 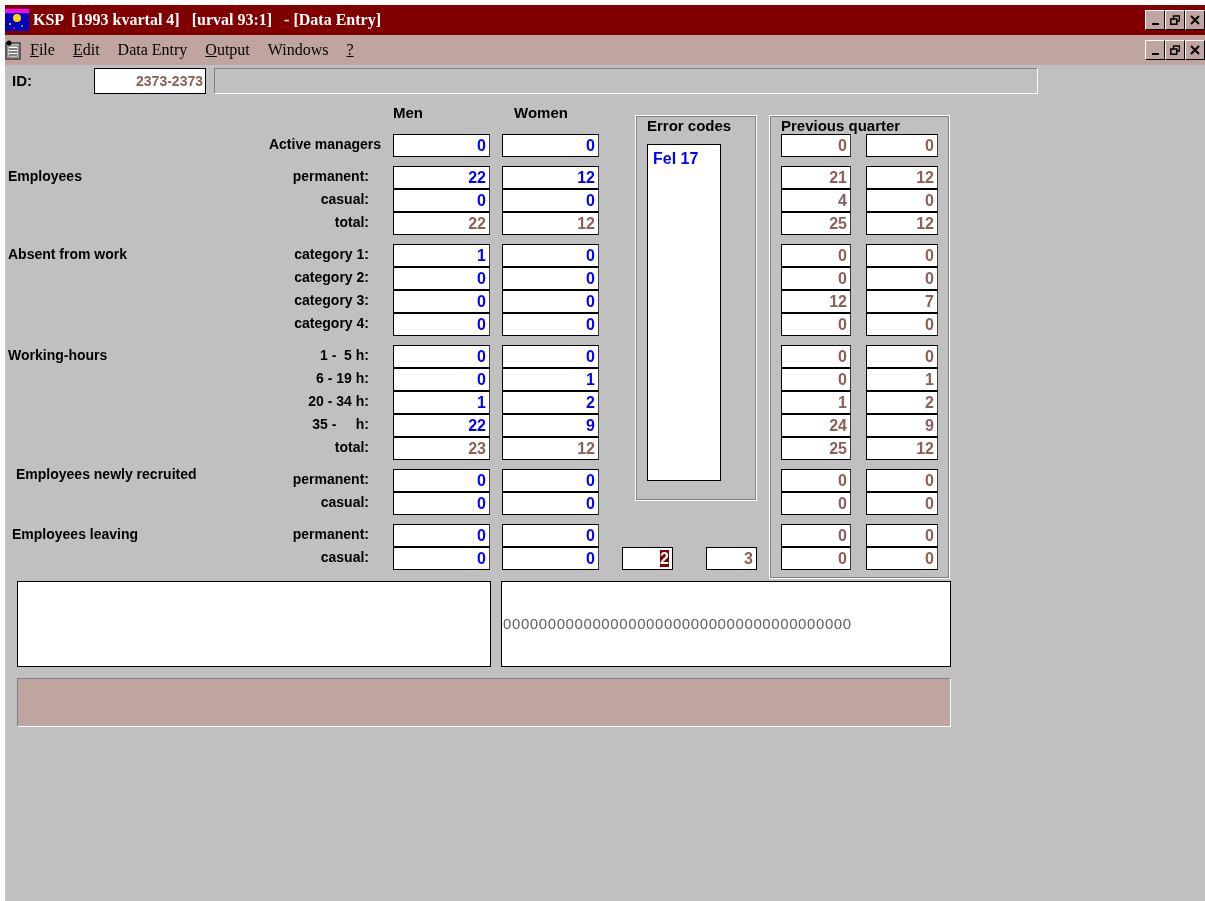 I want to click on row-label: category 2:, so click(x=331, y=277).